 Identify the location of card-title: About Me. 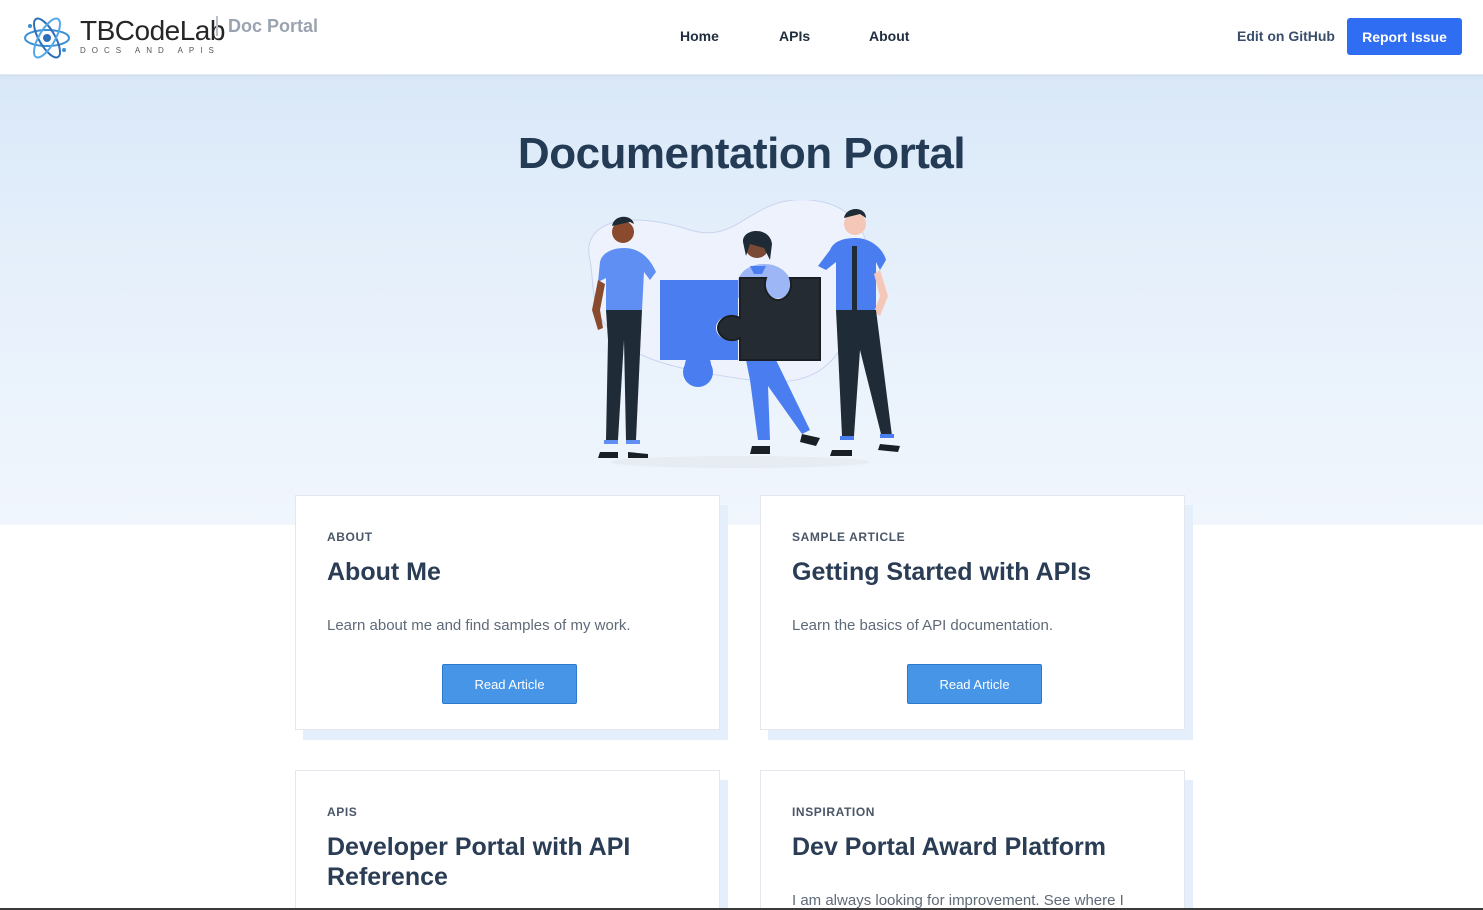
(507, 572).